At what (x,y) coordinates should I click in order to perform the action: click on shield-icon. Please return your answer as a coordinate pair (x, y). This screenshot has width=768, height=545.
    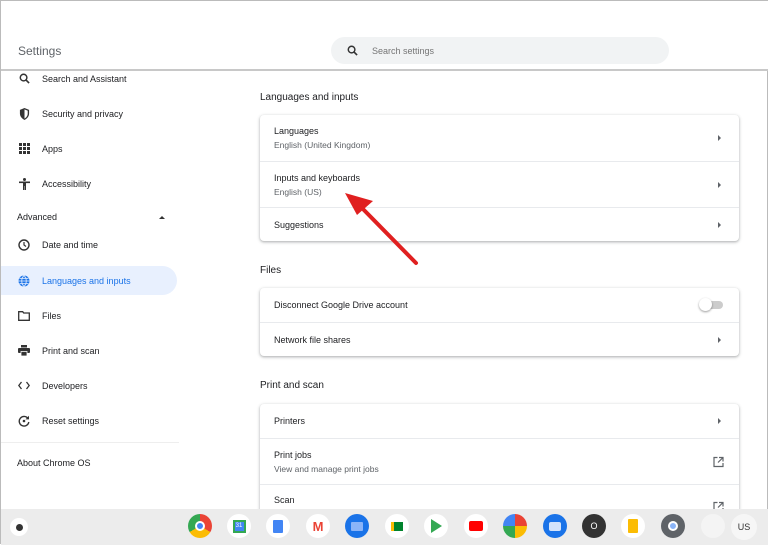
    Looking at the image, I should click on (24, 114).